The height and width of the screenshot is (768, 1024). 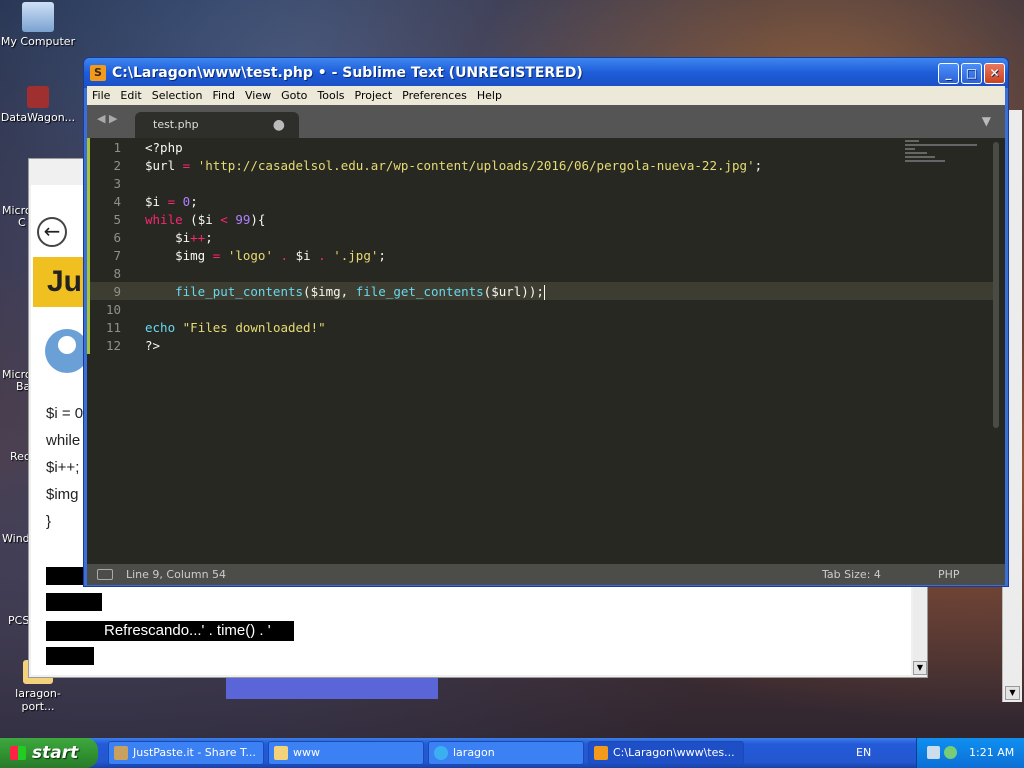 I want to click on code-token: file_put_contents, so click(x=224, y=291).